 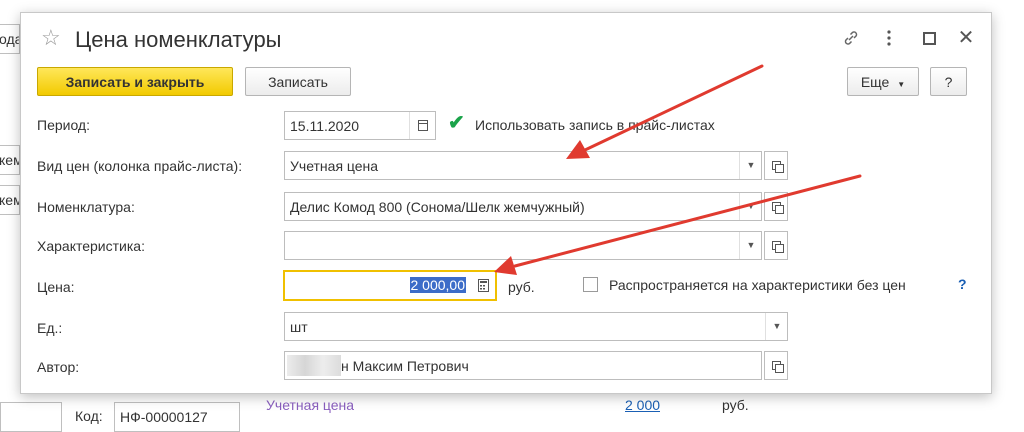 I want to click on characteristic-label: Характеристика:, so click(x=91, y=246).